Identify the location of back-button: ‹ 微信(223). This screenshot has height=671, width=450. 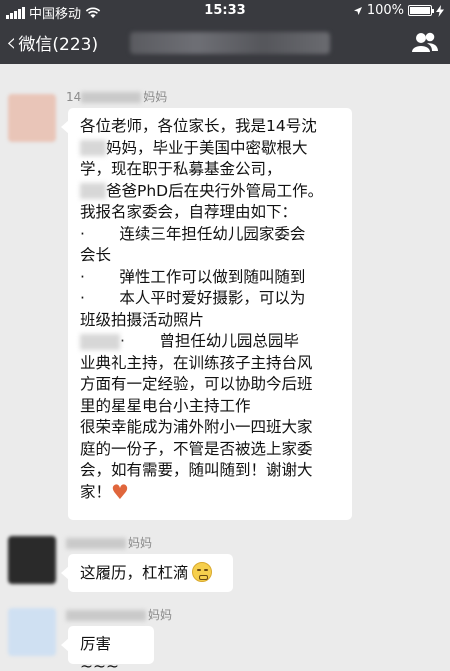
(52, 42).